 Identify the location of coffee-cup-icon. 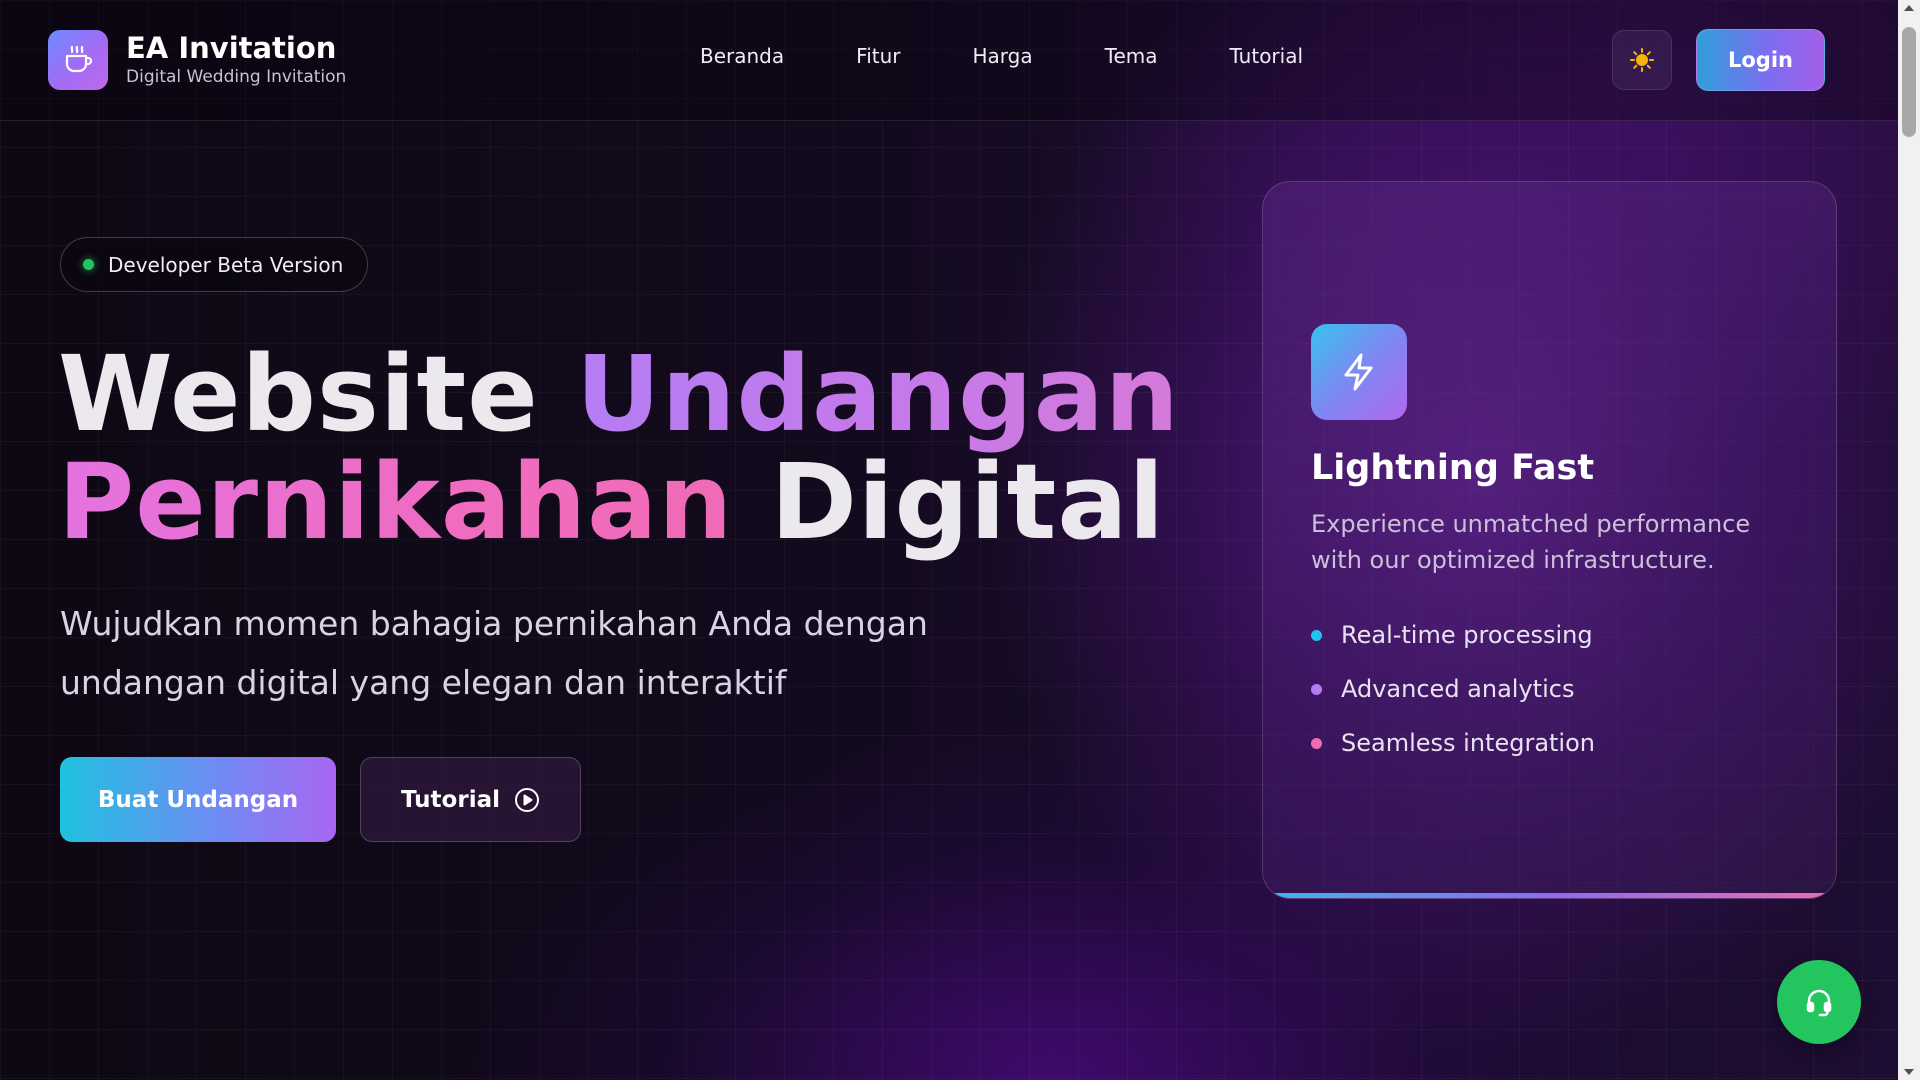
(78, 60).